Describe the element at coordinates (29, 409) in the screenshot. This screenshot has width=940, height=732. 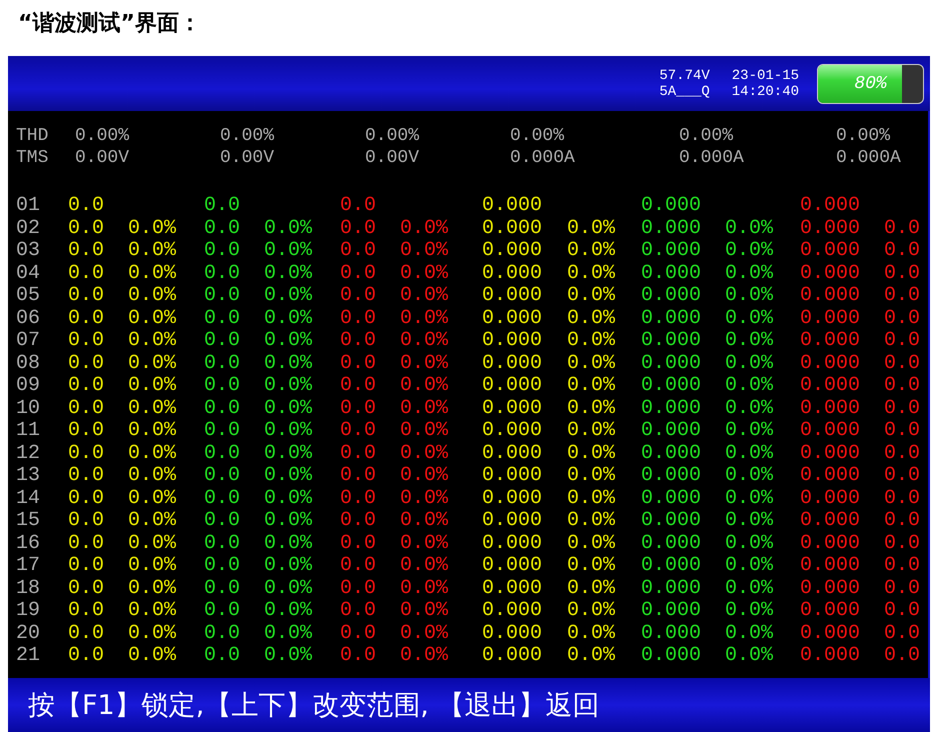
I see `harmonic-order: 10` at that location.